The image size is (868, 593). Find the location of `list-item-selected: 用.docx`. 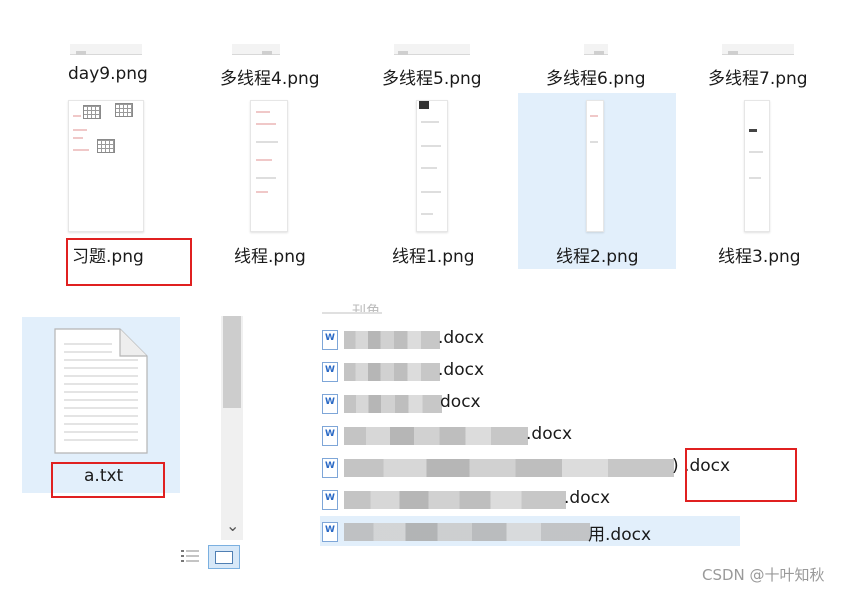

list-item-selected: 用.docx is located at coordinates (530, 531).